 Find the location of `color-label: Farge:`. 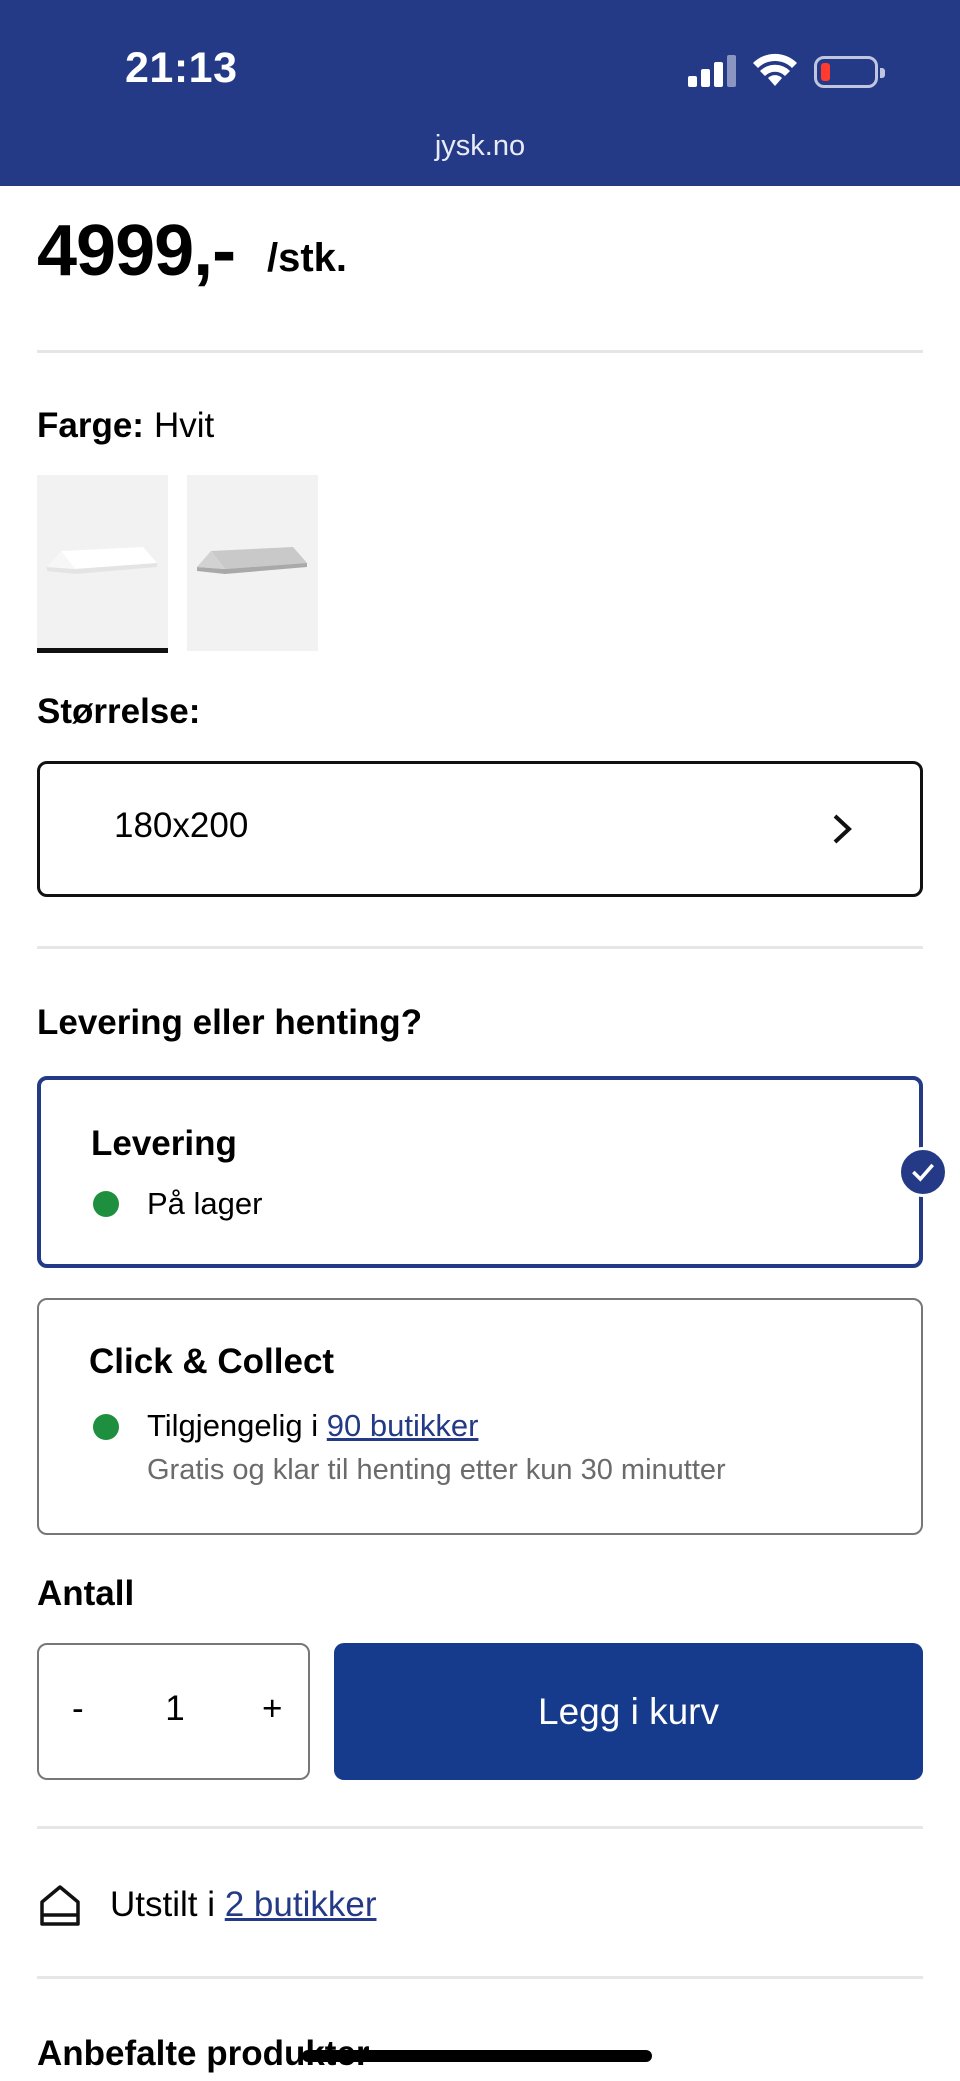

color-label: Farge: is located at coordinates (90, 425).